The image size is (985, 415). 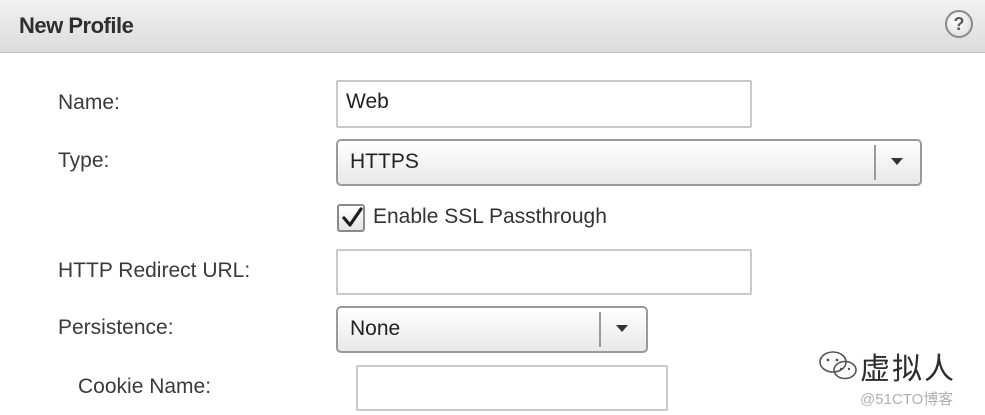 What do you see at coordinates (875, 162) in the screenshot?
I see `type-select-divider` at bounding box center [875, 162].